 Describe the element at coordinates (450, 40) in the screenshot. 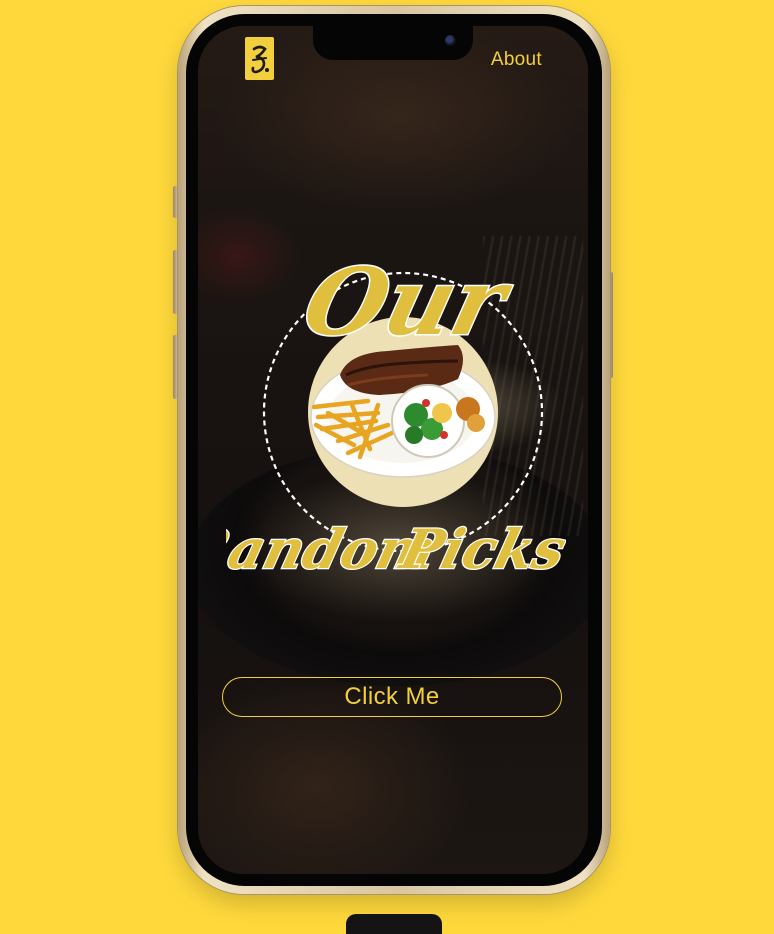

I see `front-camera-icon` at that location.